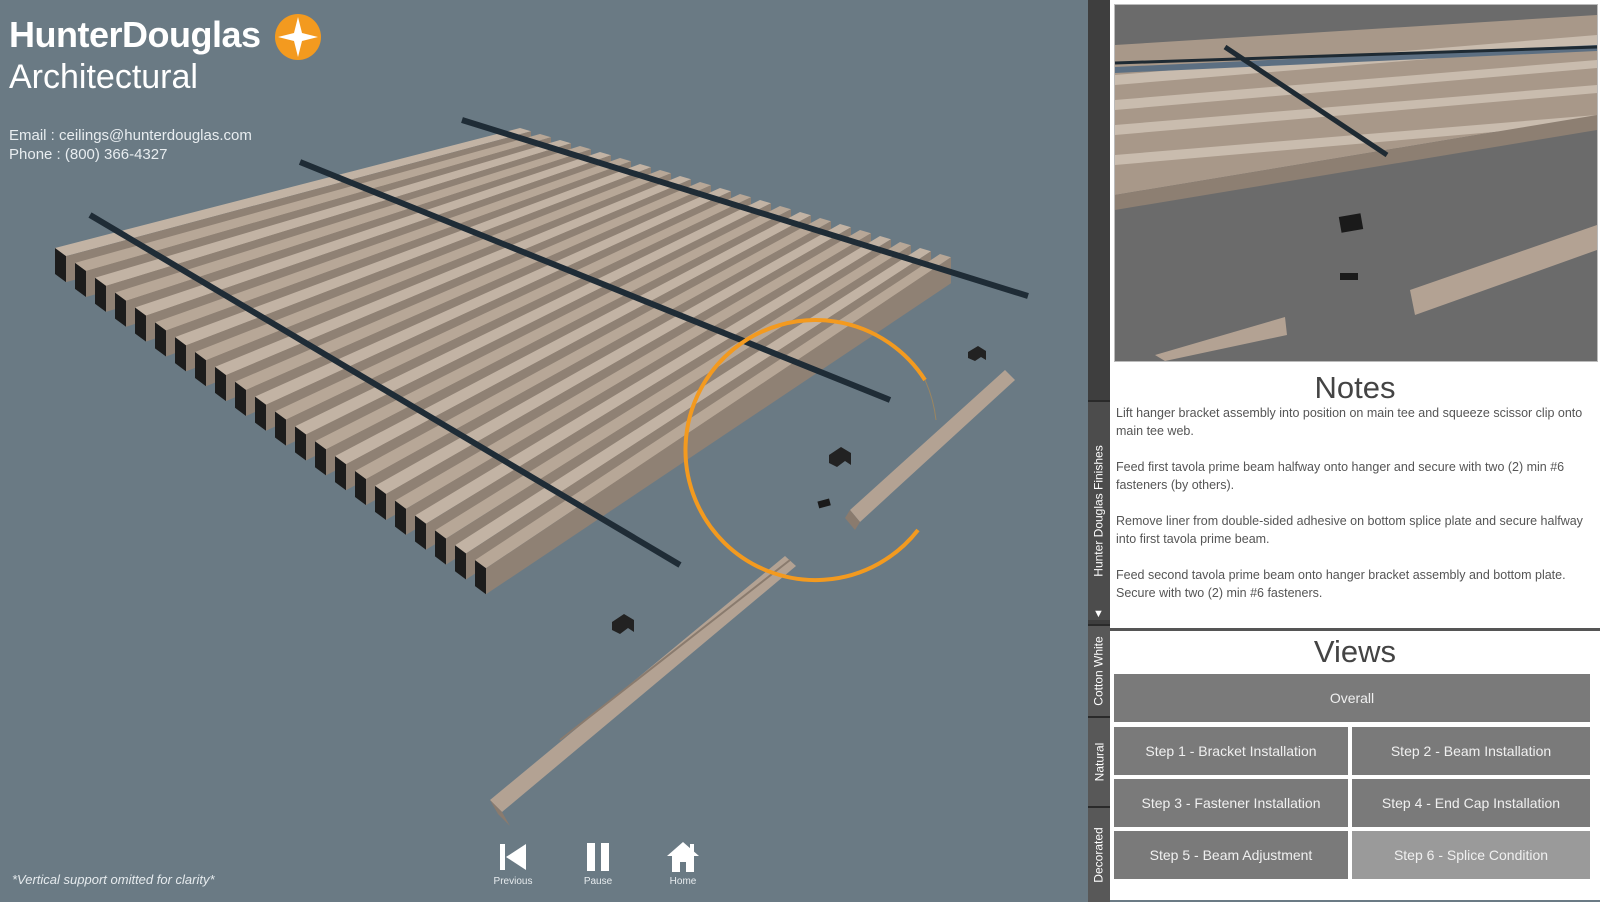 The height and width of the screenshot is (902, 1600). What do you see at coordinates (1355, 629) in the screenshot?
I see `panel-divider` at bounding box center [1355, 629].